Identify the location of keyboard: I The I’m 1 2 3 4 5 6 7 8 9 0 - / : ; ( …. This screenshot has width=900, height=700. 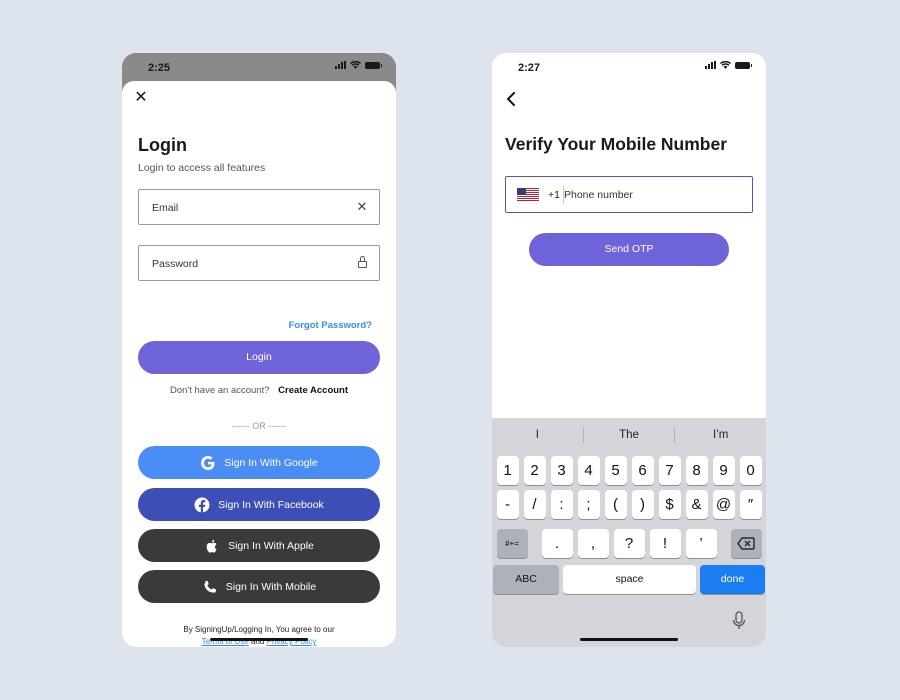
(629, 532).